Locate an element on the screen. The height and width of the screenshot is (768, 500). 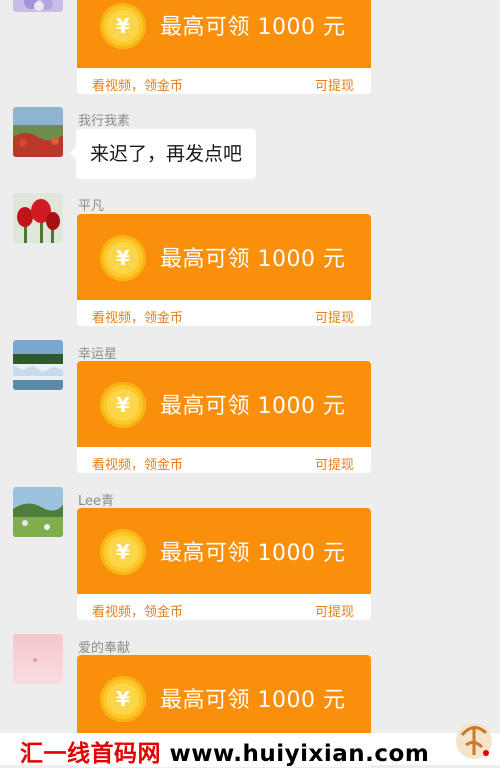
sender-name: Lee青 is located at coordinates (96, 501).